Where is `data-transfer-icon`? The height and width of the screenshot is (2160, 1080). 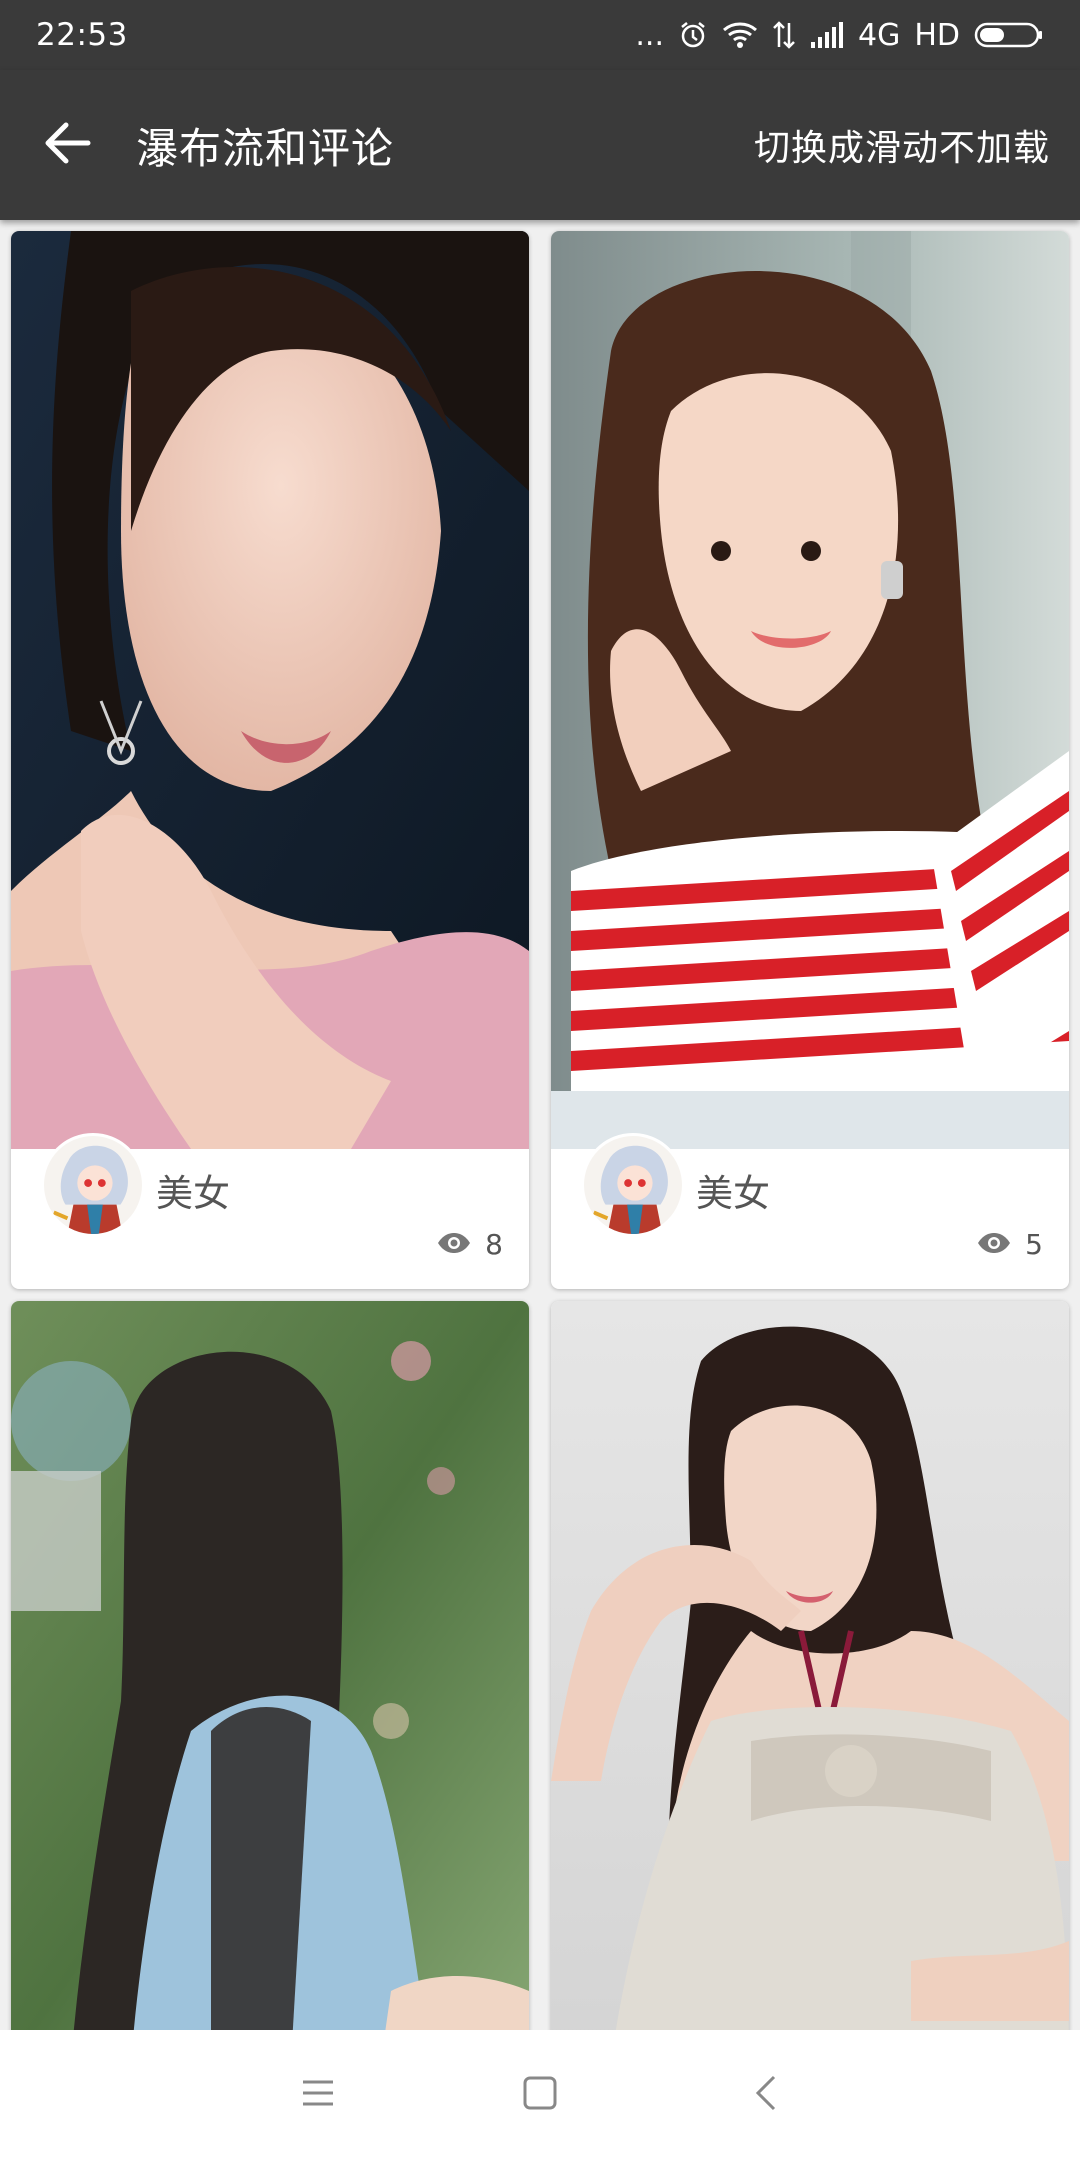
data-transfer-icon is located at coordinates (784, 35).